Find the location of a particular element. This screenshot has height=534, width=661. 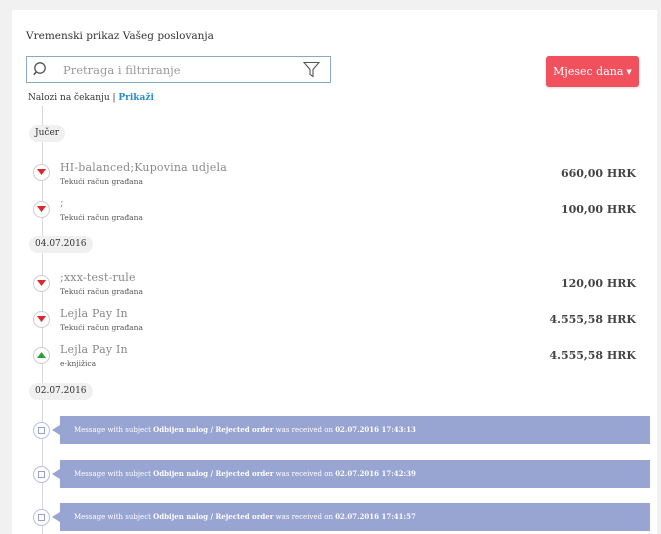

transaction-amount: 100,00 HRK is located at coordinates (598, 209).